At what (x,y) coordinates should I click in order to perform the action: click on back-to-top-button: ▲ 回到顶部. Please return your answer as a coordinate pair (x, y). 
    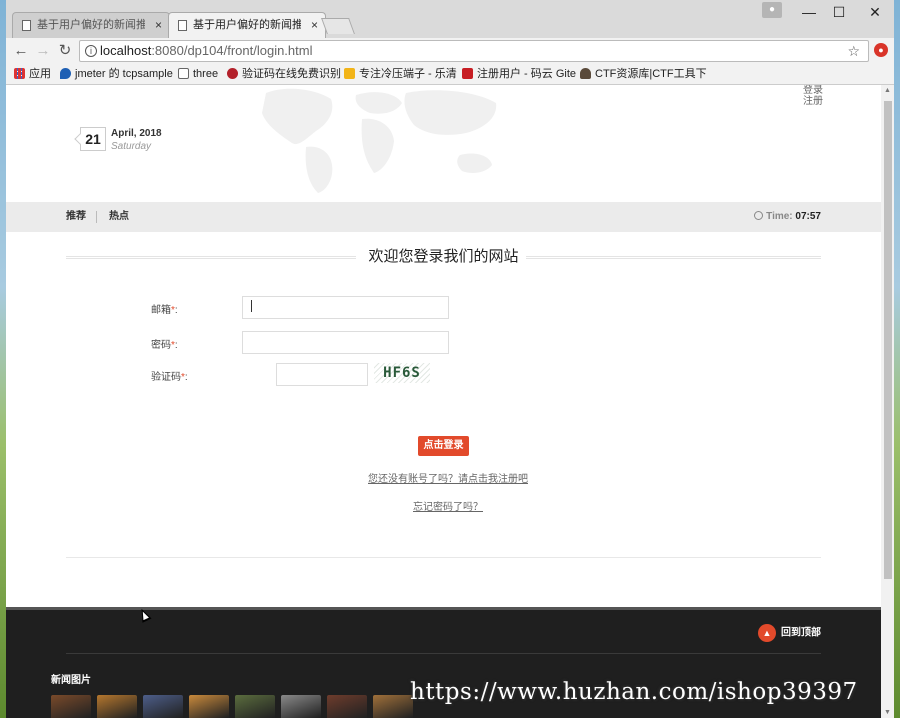
    Looking at the image, I should click on (789, 633).